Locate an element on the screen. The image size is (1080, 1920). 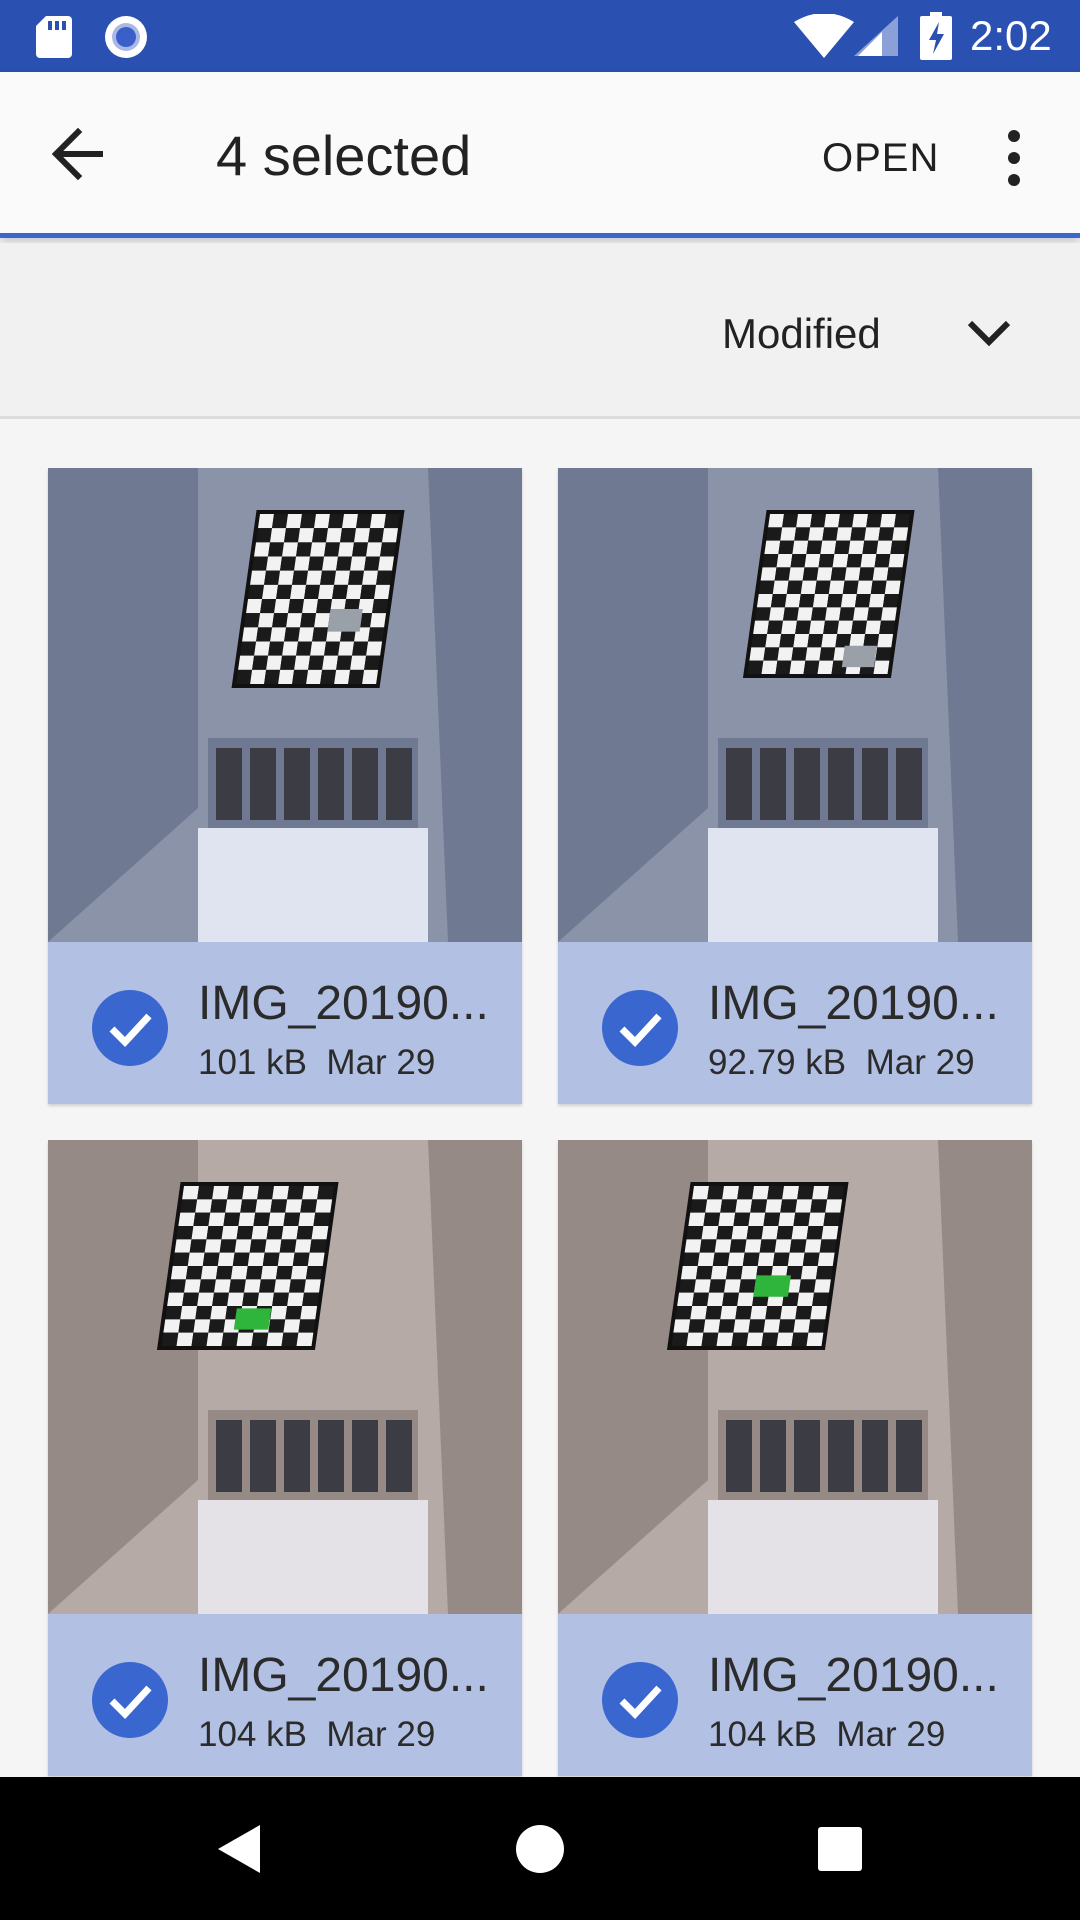
file-size: 92.79 kB is located at coordinates (777, 1062).